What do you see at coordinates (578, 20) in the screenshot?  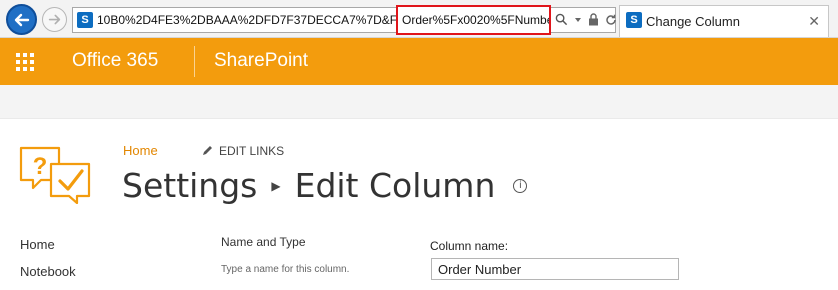 I see `chevron-down-icon` at bounding box center [578, 20].